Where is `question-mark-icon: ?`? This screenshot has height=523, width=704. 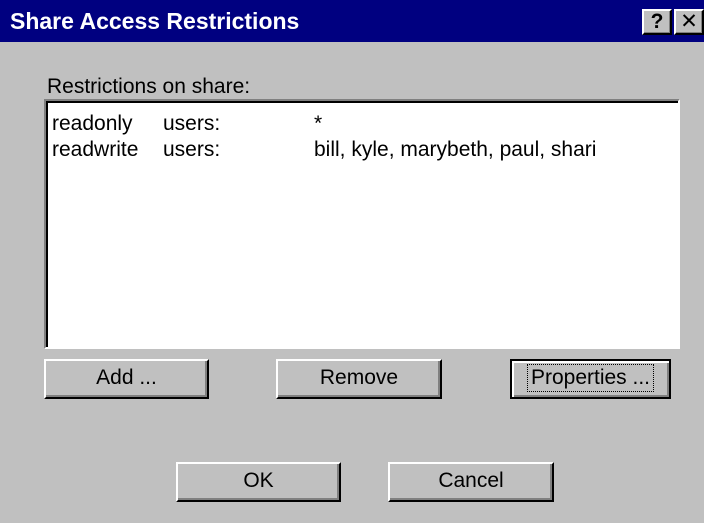 question-mark-icon: ? is located at coordinates (657, 21).